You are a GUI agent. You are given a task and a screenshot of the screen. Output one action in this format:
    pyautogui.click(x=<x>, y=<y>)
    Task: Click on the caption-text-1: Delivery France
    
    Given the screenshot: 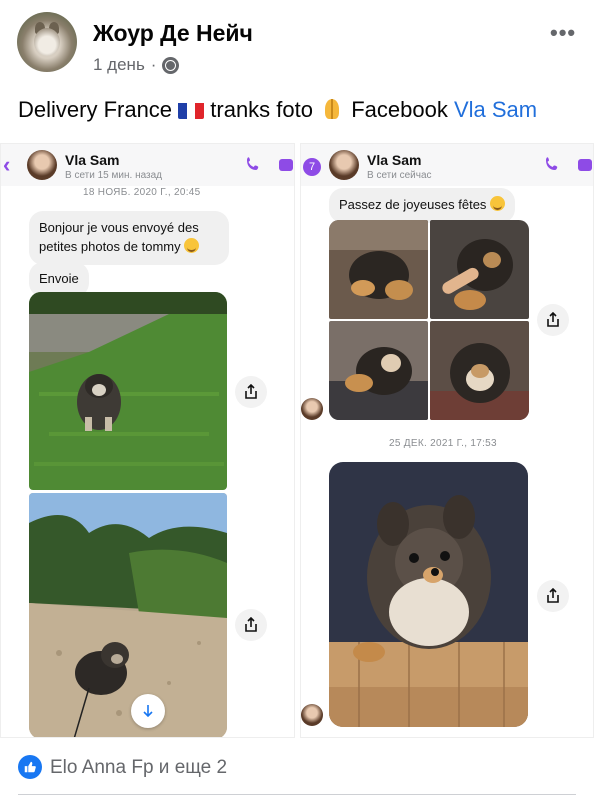 What is the action you would take?
    pyautogui.click(x=98, y=109)
    